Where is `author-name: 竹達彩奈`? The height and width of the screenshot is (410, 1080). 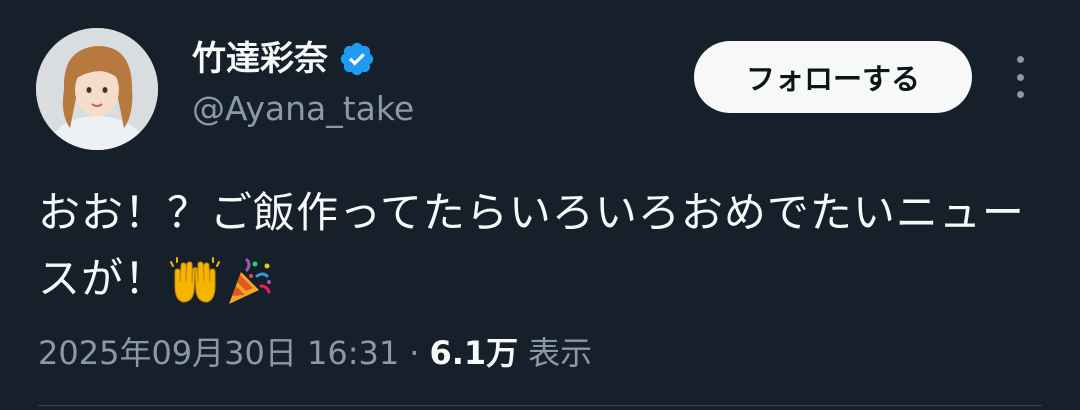 author-name: 竹達彩奈 is located at coordinates (260, 59).